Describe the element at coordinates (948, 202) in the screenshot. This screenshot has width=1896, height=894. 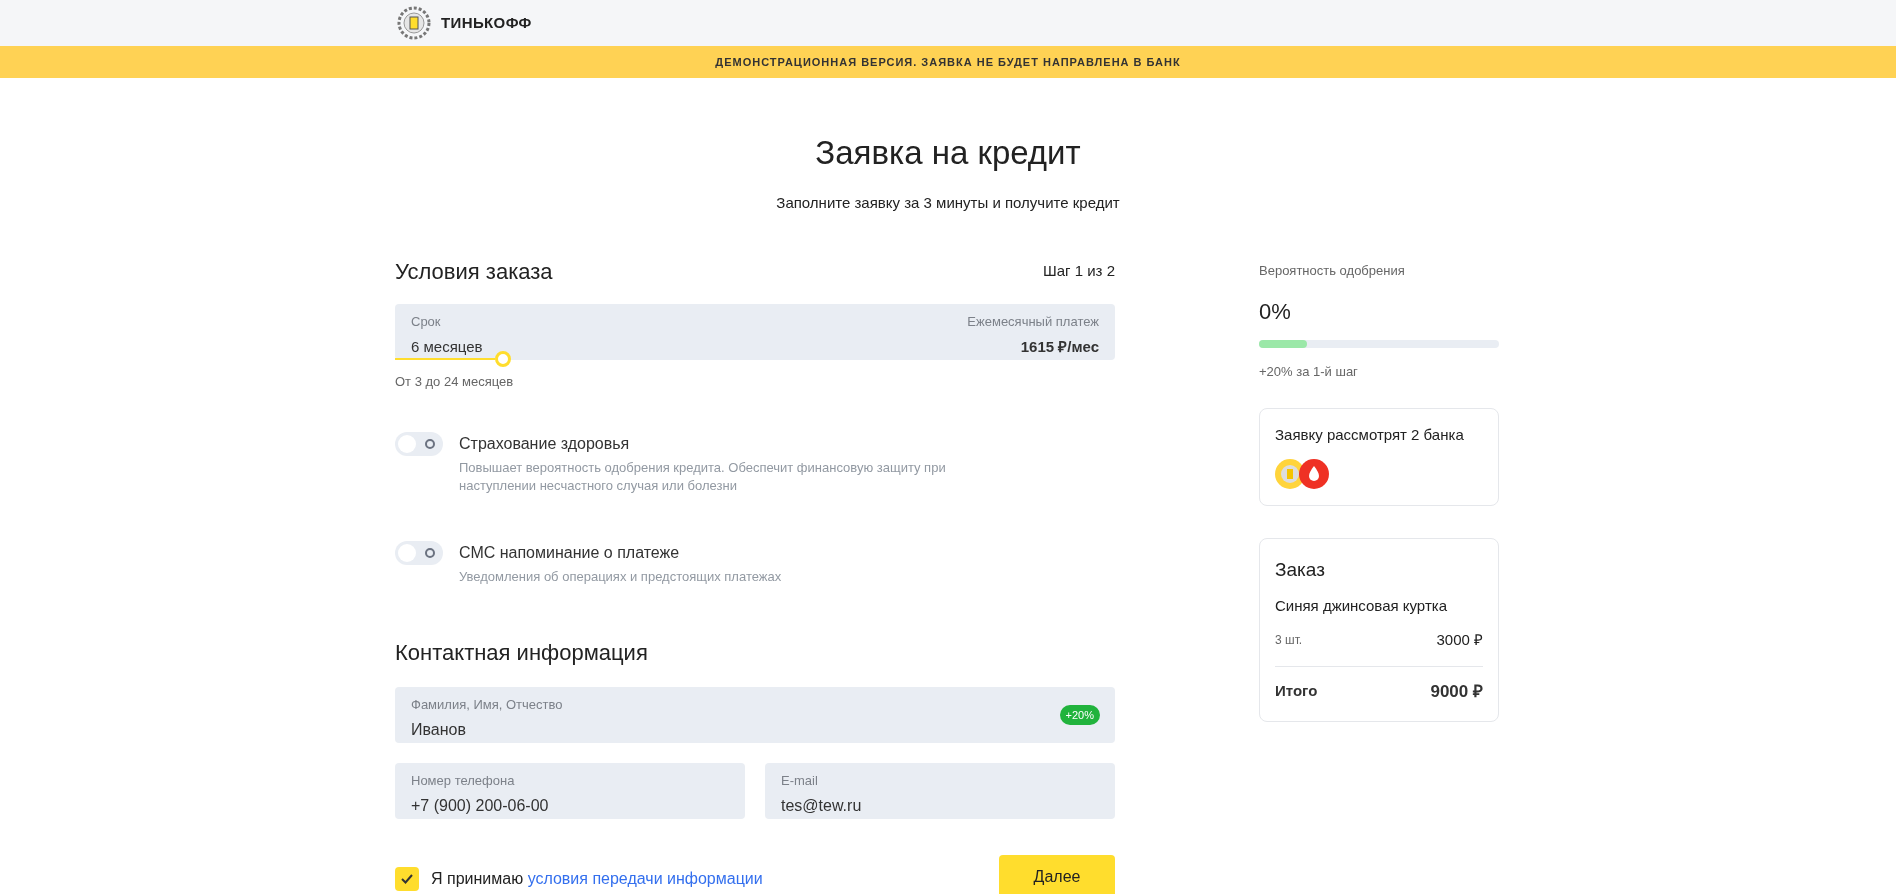
I see `page-subtitle: Заполните заявку за 3 минуты и получите кредит` at that location.